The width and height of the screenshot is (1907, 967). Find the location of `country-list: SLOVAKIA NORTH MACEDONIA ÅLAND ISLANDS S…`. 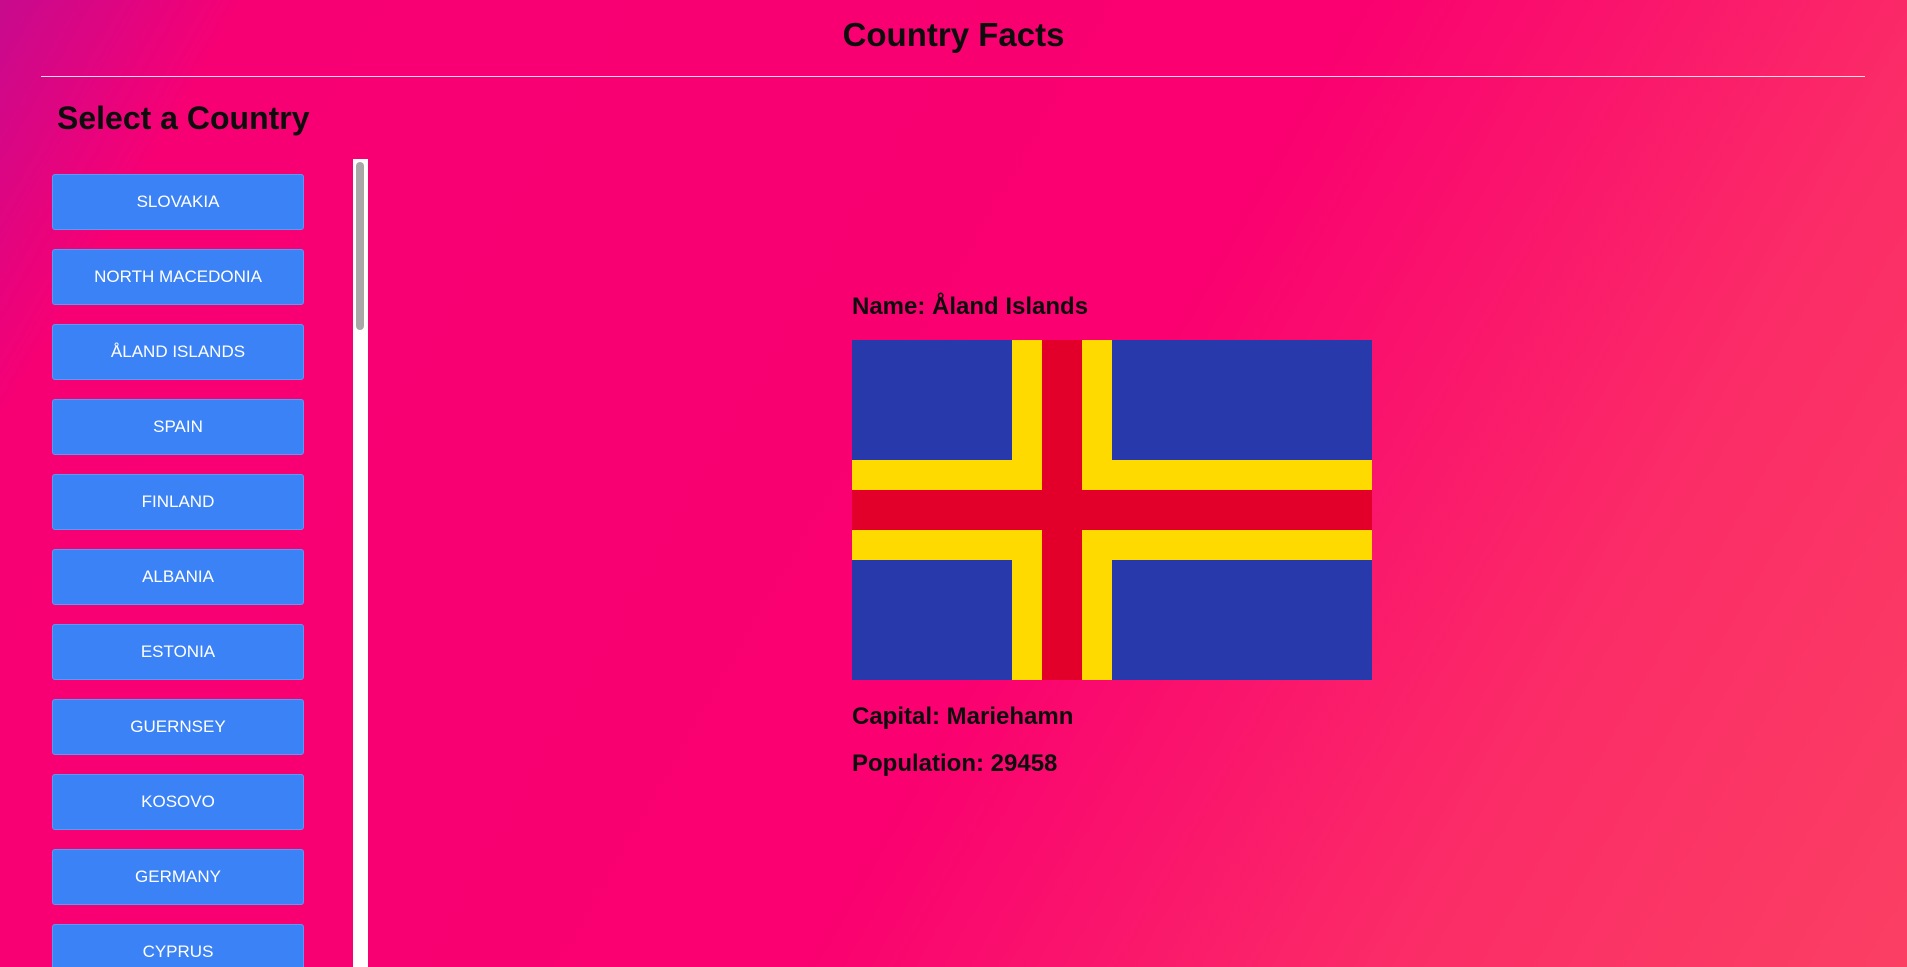

country-list: SLOVAKIA NORTH MACEDONIA ÅLAND ISLANDS S… is located at coordinates (202, 563).